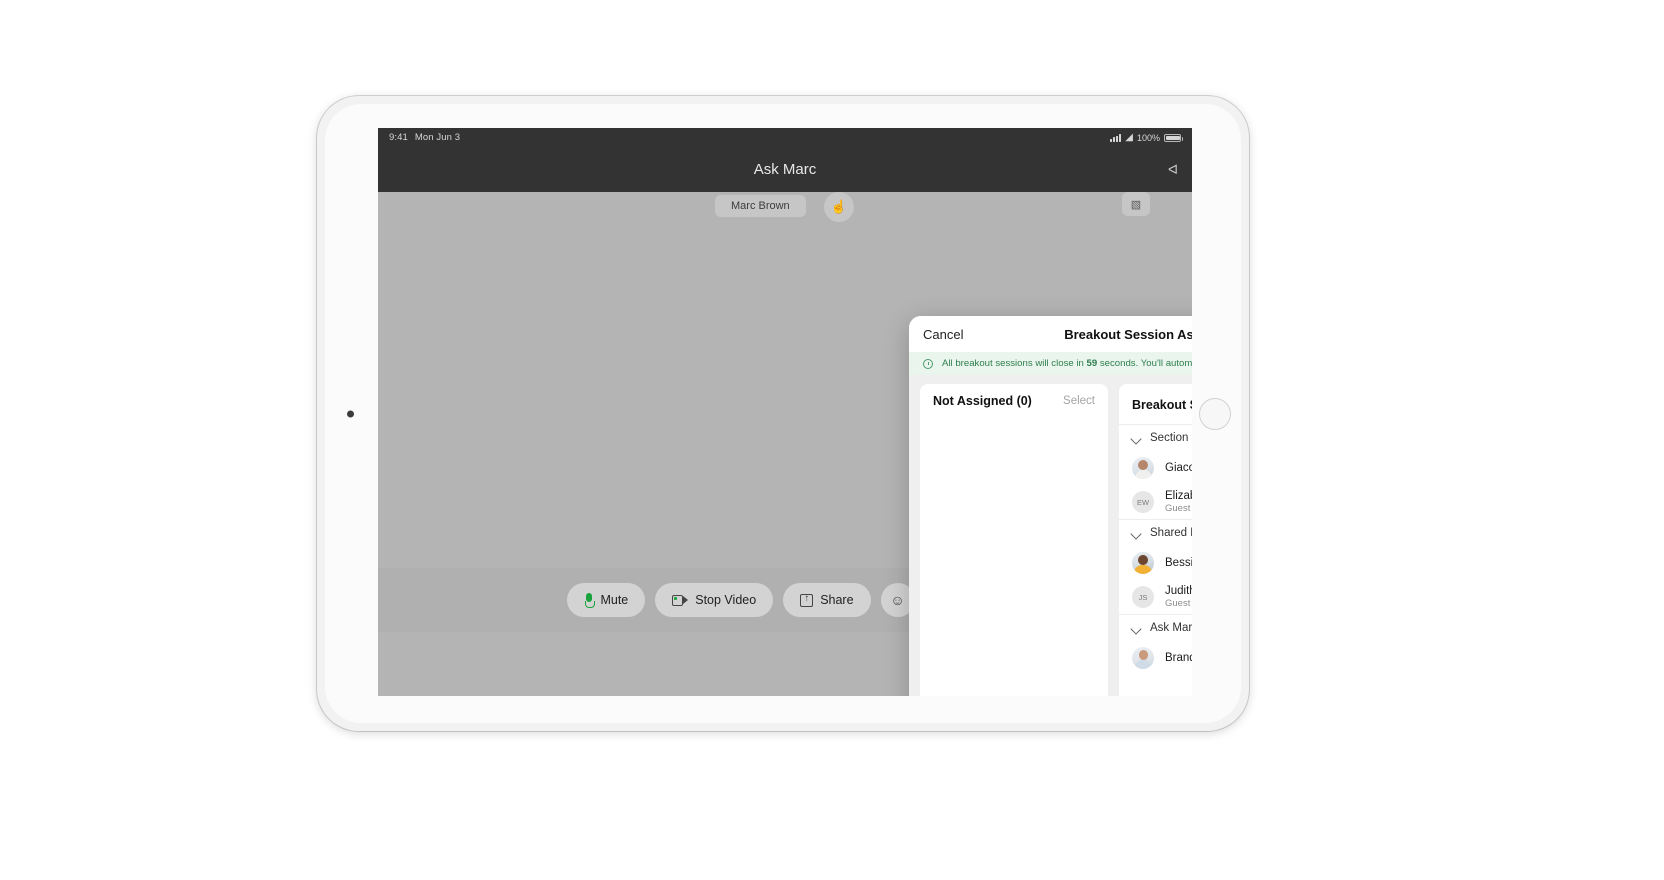 This screenshot has width=1664, height=880. Describe the element at coordinates (1148, 137) in the screenshot. I see `battery-percent-label: 100%` at that location.